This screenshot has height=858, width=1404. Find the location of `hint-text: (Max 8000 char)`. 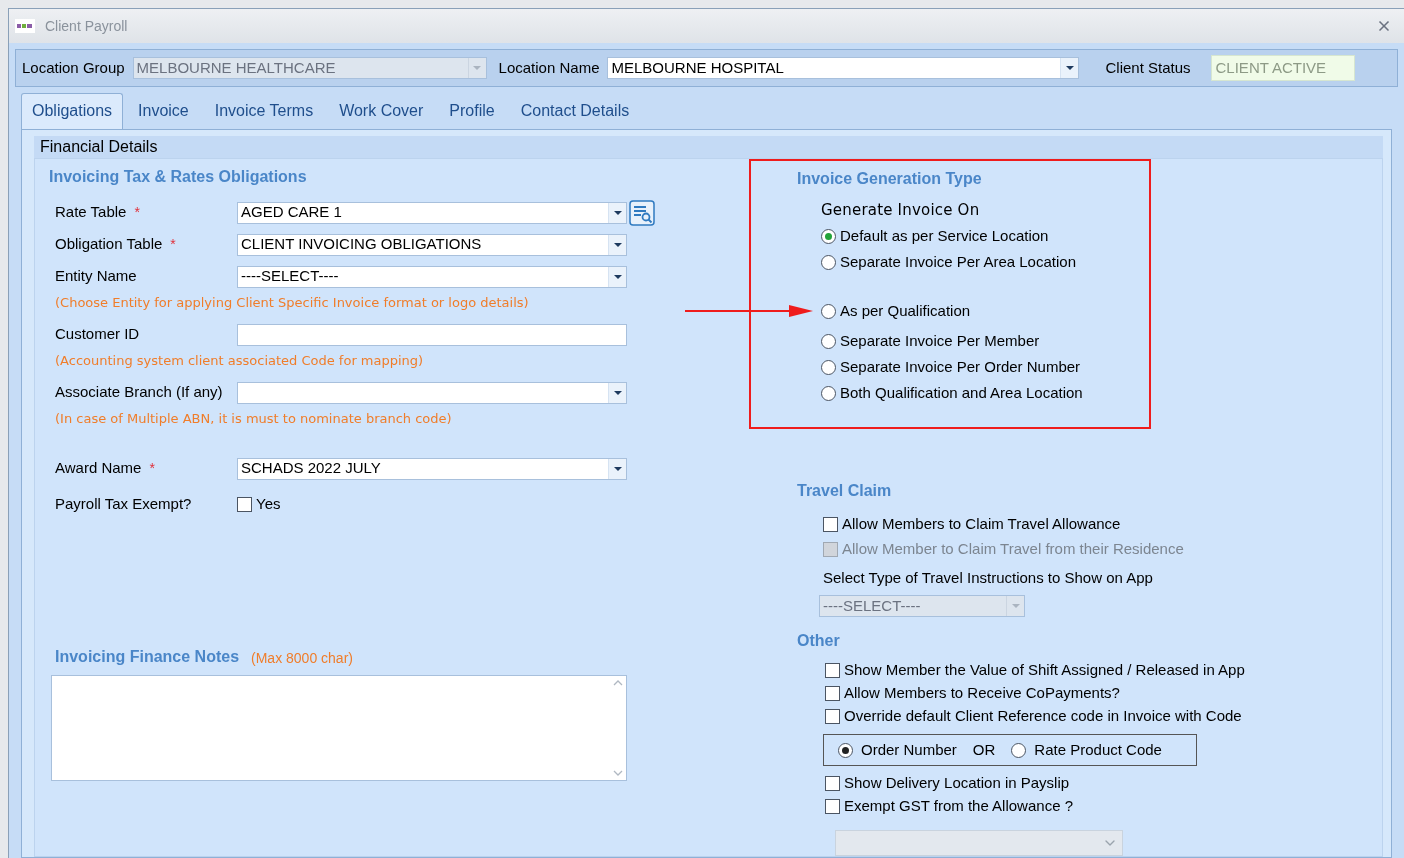

hint-text: (Max 8000 char) is located at coordinates (302, 658).